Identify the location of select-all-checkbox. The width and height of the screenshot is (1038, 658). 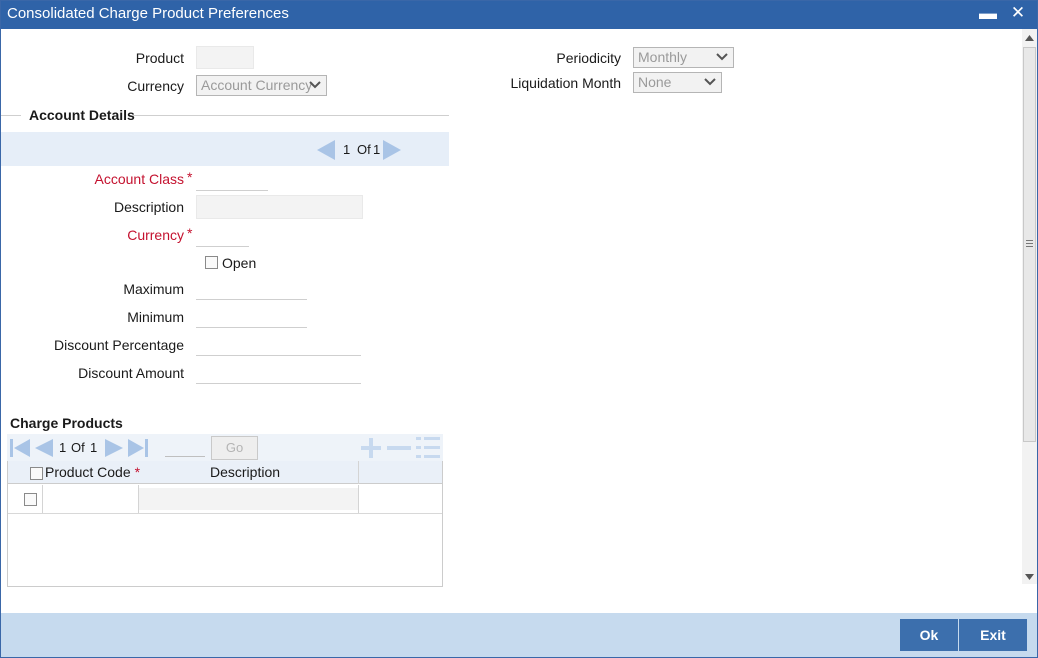
(36, 473).